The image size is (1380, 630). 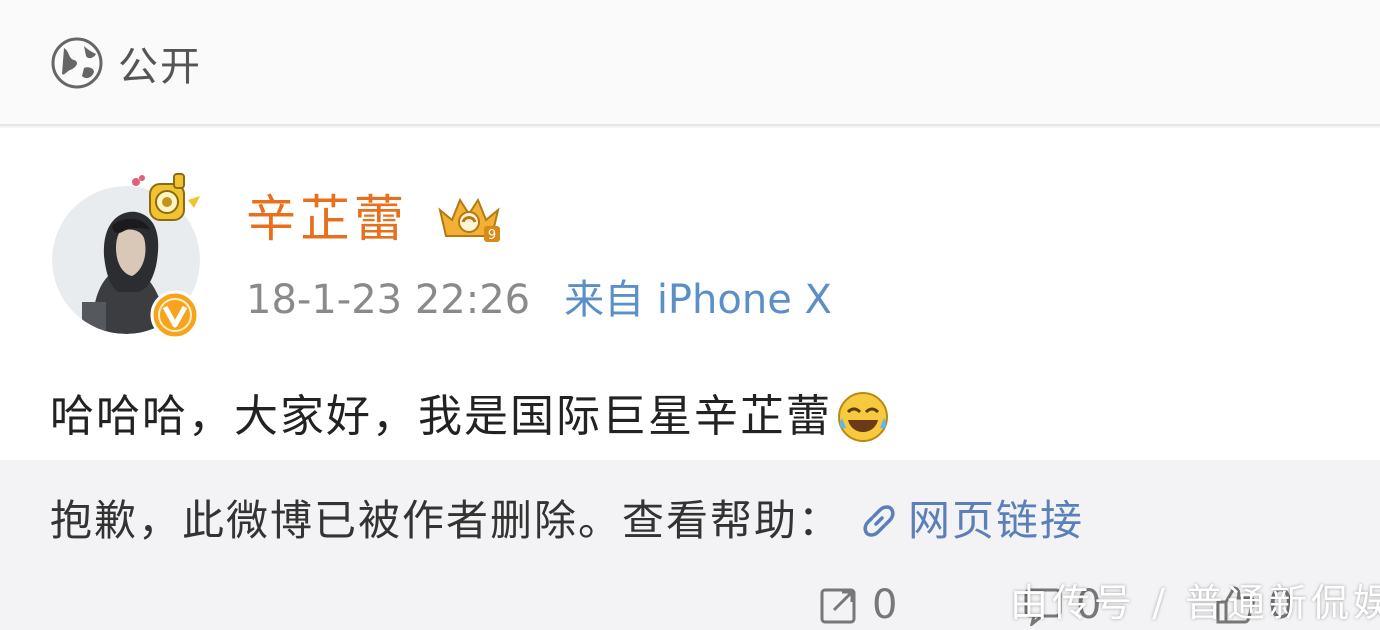 What do you see at coordinates (857, 605) in the screenshot?
I see `repost-button: 0` at bounding box center [857, 605].